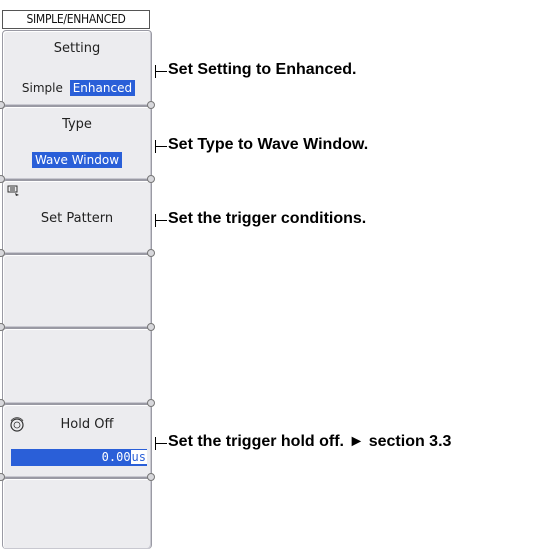 This screenshot has height=549, width=545. Describe the element at coordinates (77, 68) in the screenshot. I see `softkey-setting: Setting Simple Enhanced` at that location.